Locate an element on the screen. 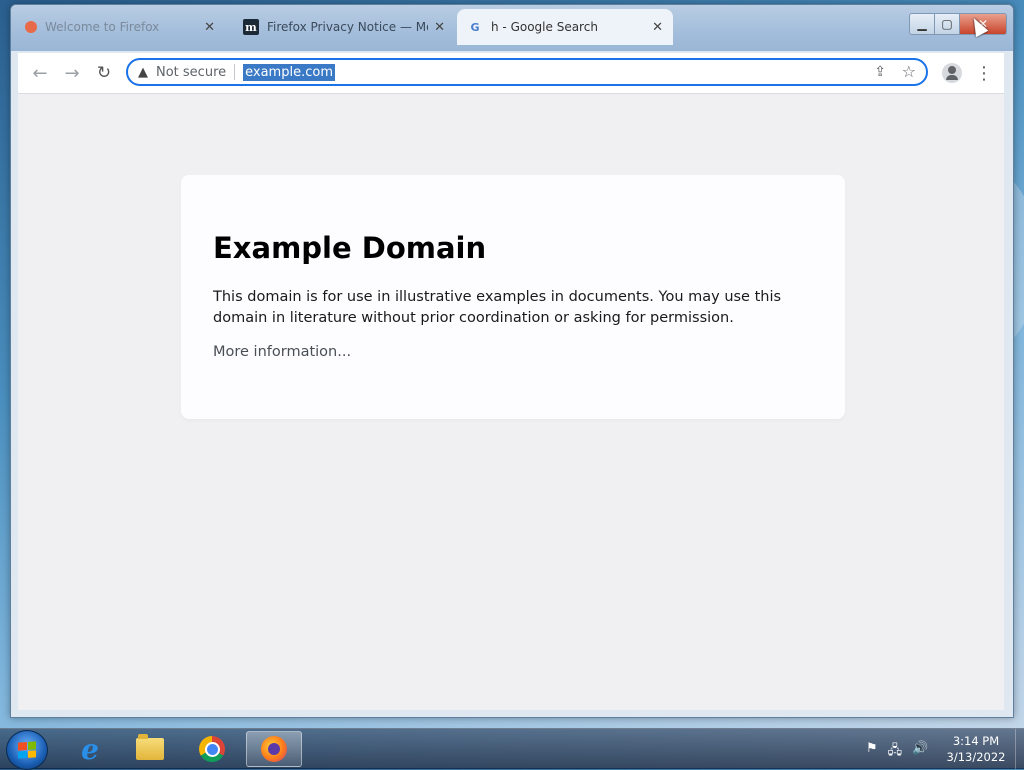  tab-google-search: G h - Google Search ✕ is located at coordinates (565, 27).